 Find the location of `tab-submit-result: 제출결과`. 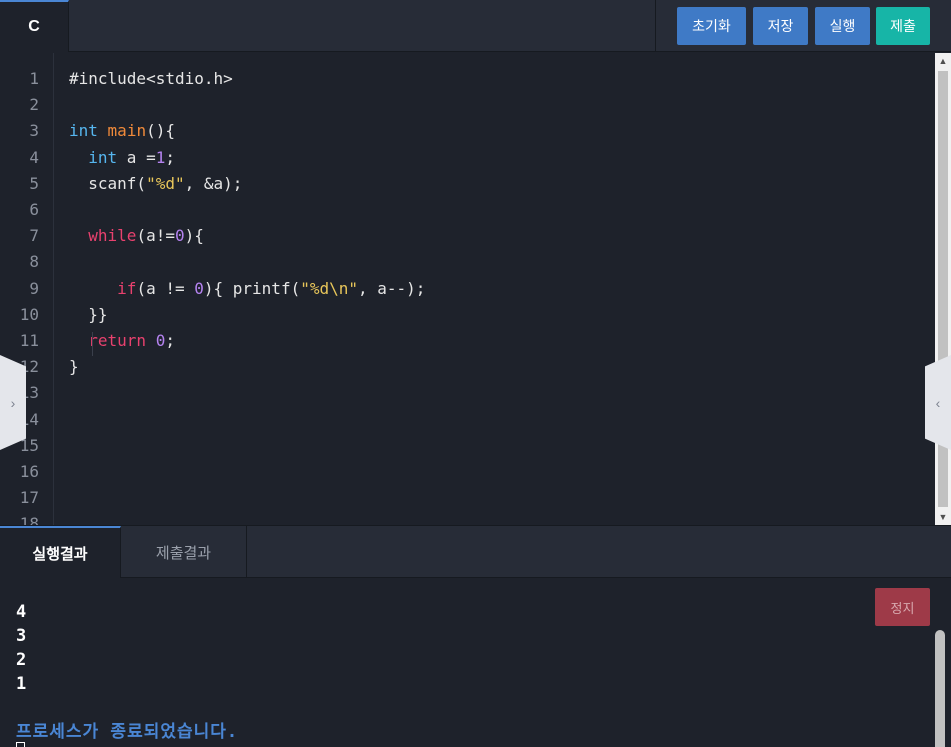

tab-submit-result: 제출결과 is located at coordinates (184, 552).